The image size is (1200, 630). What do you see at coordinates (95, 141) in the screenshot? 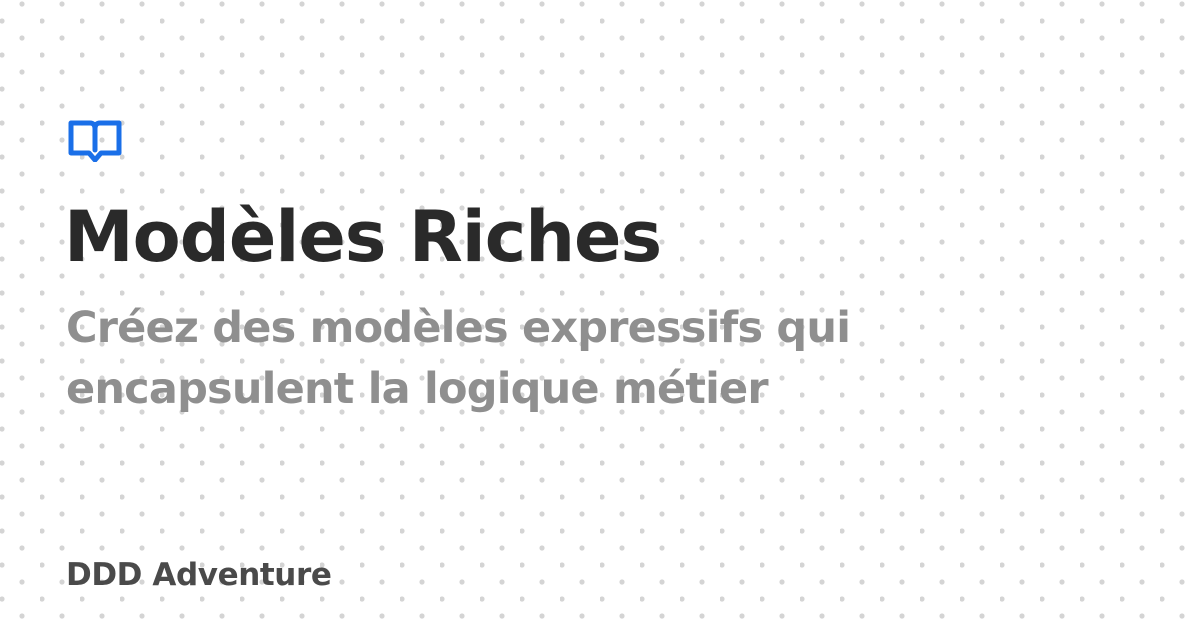
I see `open-book-icon` at bounding box center [95, 141].